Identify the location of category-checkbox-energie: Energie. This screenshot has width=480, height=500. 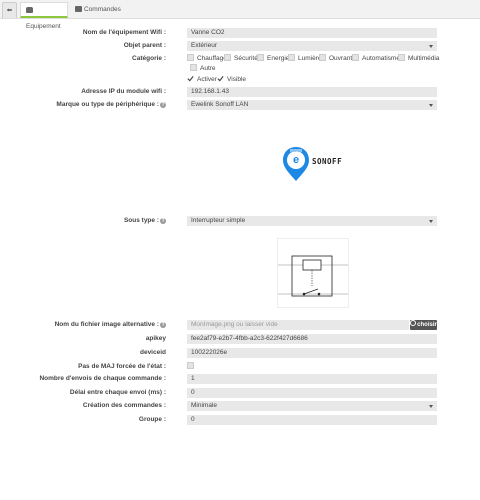
(273, 59).